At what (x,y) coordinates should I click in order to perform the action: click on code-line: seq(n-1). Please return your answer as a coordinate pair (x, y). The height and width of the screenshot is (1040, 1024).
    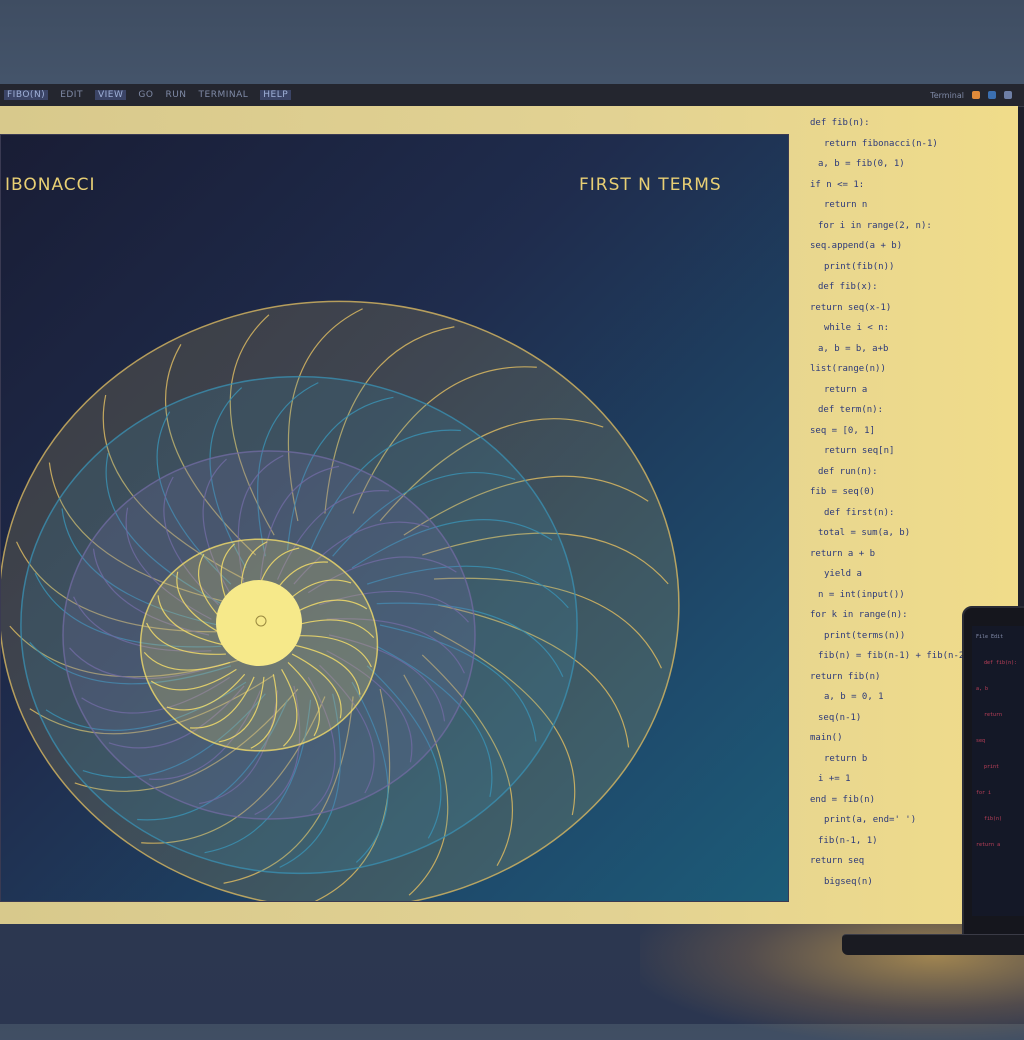
    Looking at the image, I should click on (839, 718).